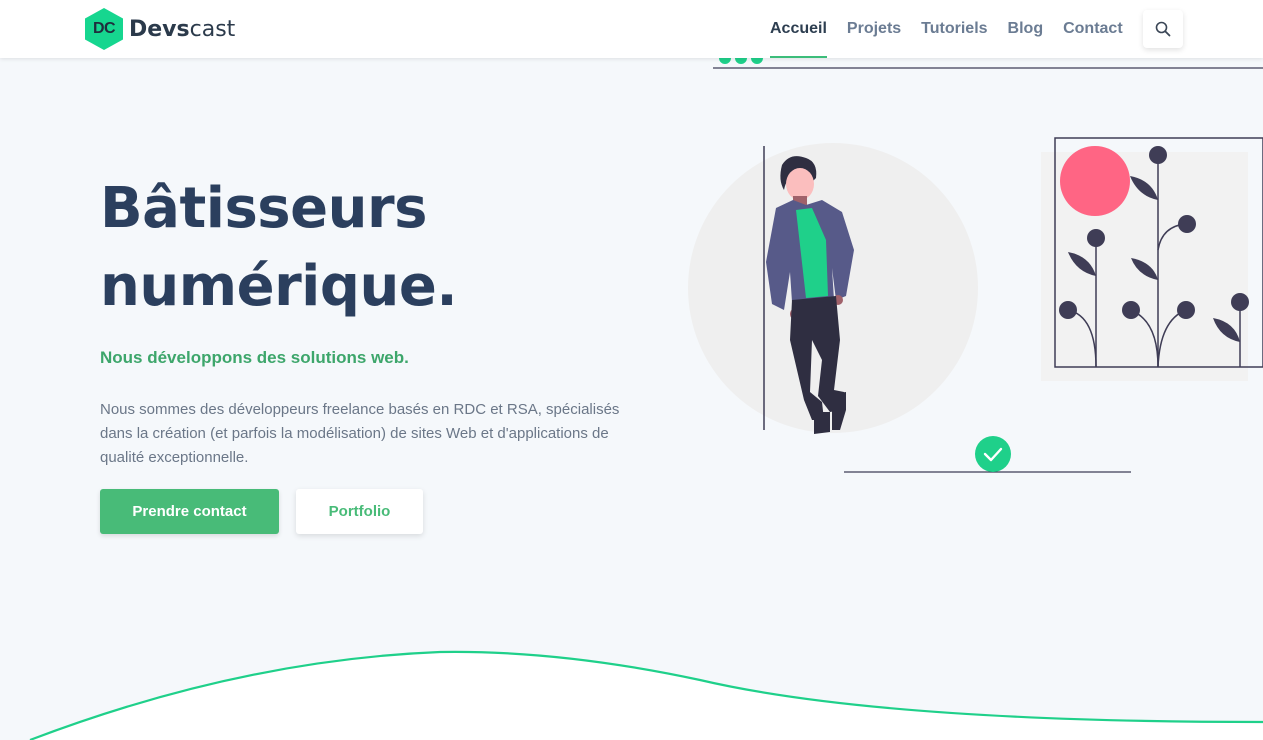 This screenshot has height=740, width=1263. What do you see at coordinates (798, 29) in the screenshot?
I see `nav-item-accueil: Accueil` at bounding box center [798, 29].